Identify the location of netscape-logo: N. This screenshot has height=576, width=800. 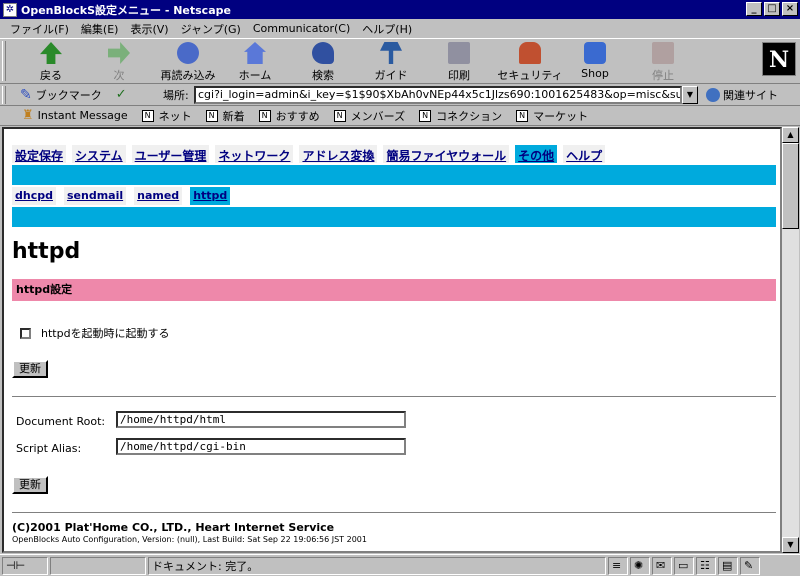
(779, 59).